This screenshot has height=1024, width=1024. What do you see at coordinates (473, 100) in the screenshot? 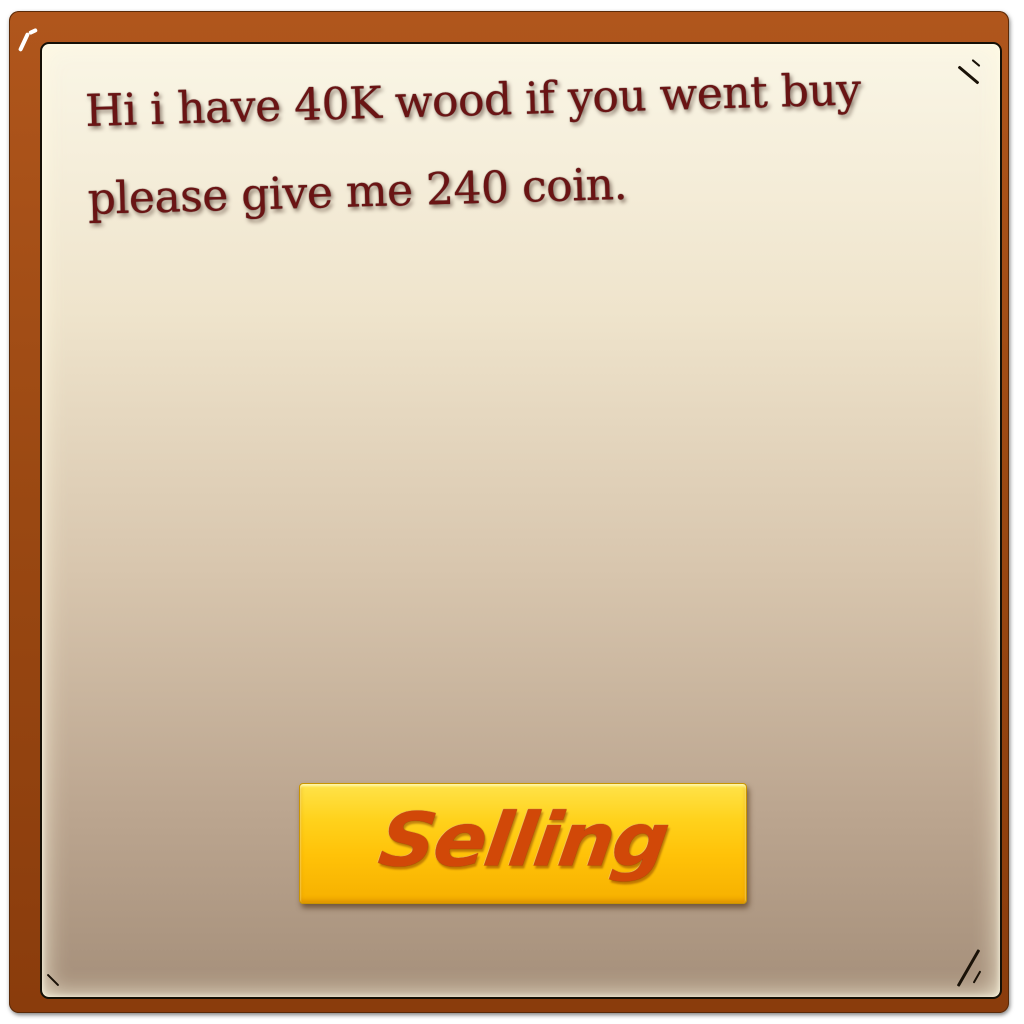
I see `message-line: Hi i have 40K wood if you went buy` at bounding box center [473, 100].